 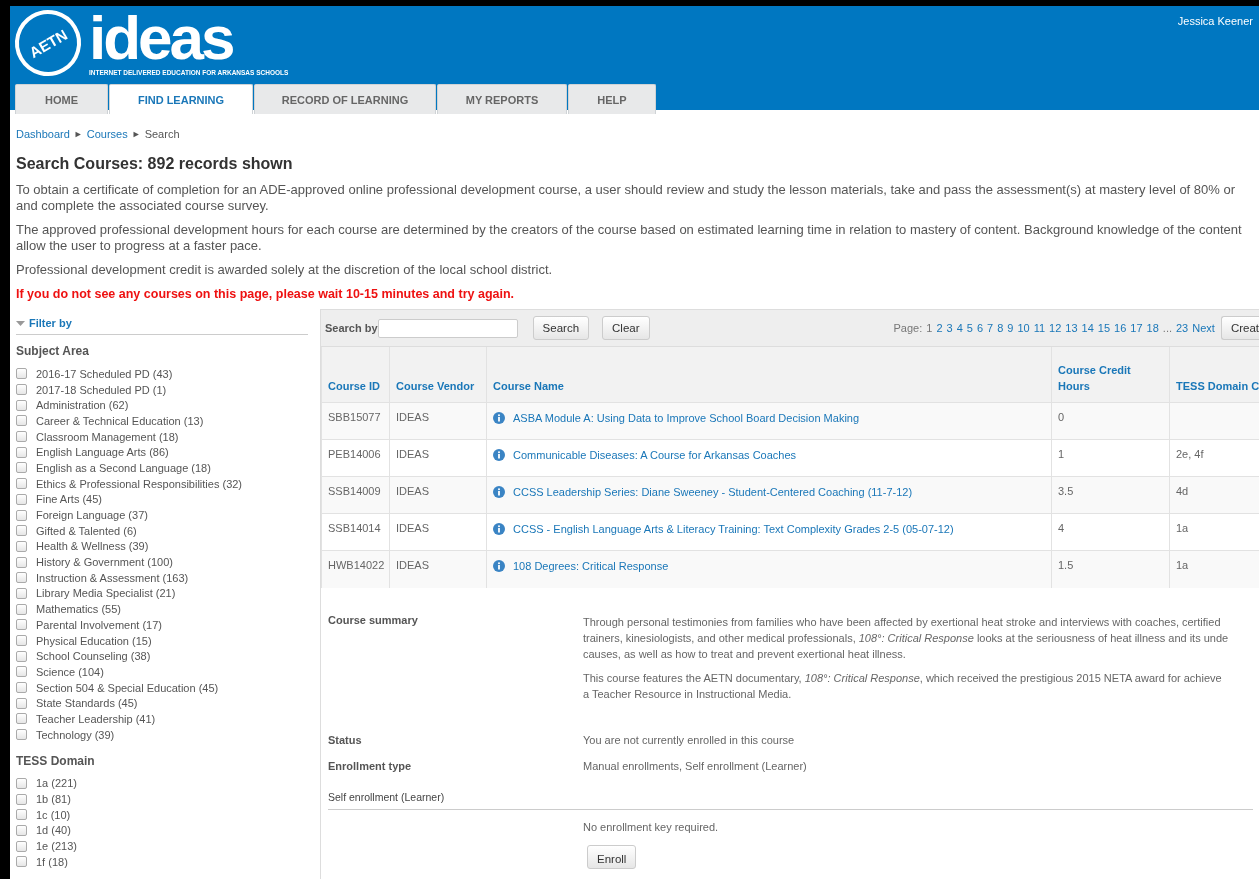 I want to click on page-link: 14, so click(x=1087, y=328).